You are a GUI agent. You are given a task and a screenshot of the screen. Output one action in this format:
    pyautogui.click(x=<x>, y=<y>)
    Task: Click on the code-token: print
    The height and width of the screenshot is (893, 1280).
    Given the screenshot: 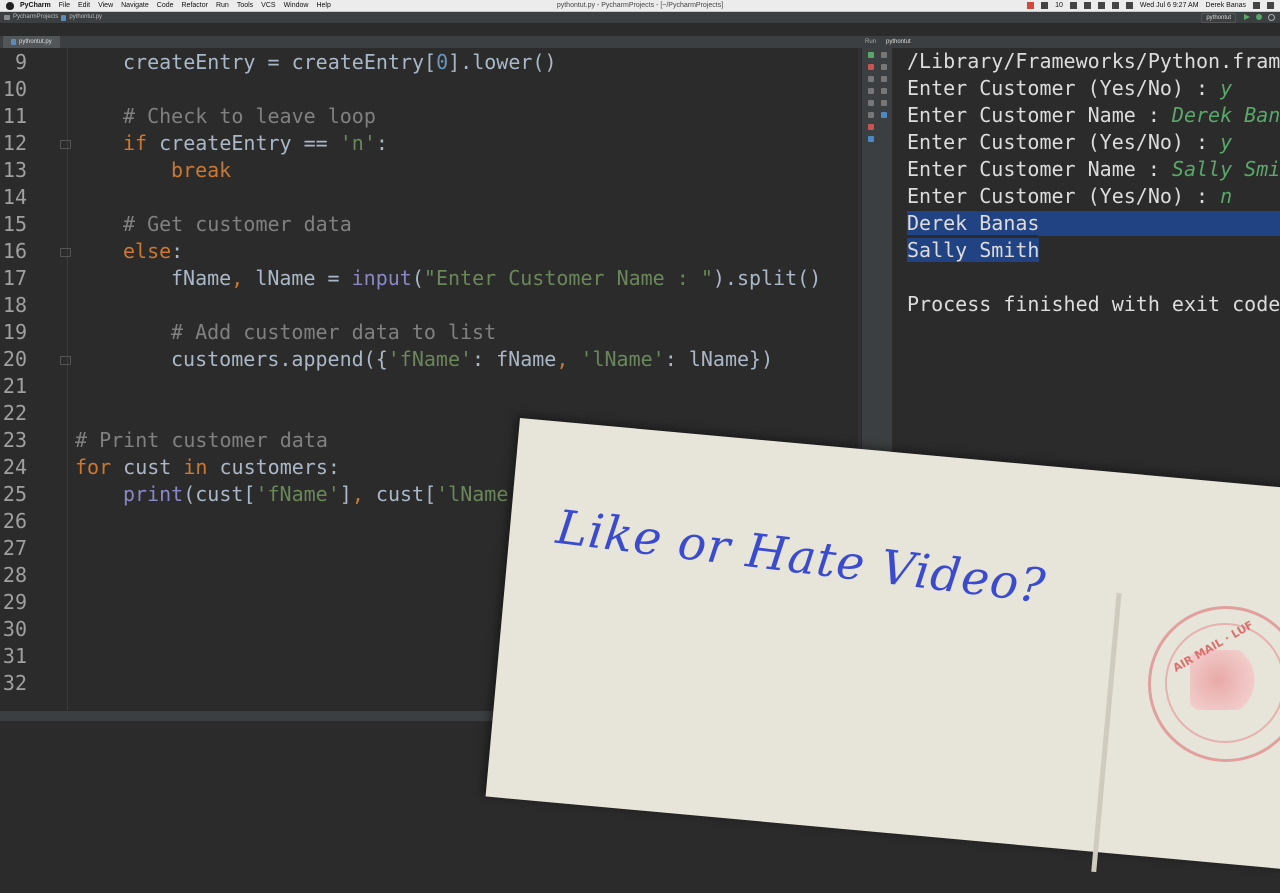 What is the action you would take?
    pyautogui.click(x=153, y=494)
    